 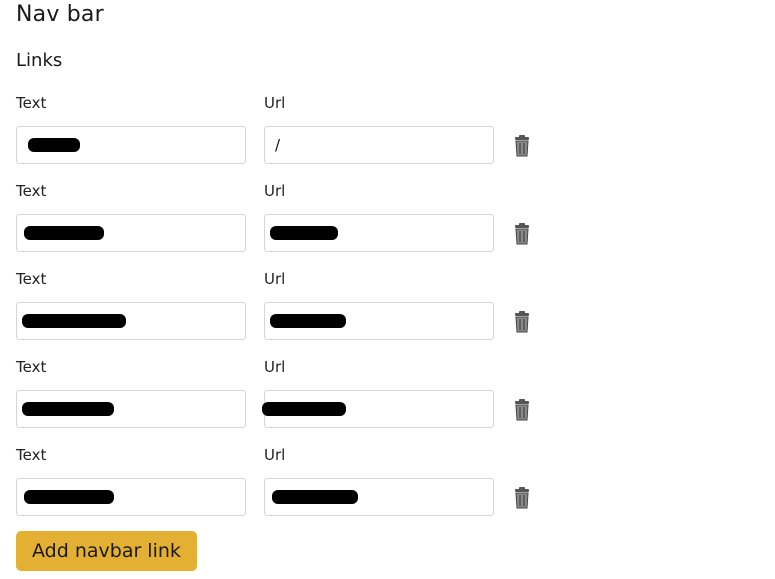 What do you see at coordinates (39, 60) in the screenshot?
I see `section-title: Links` at bounding box center [39, 60].